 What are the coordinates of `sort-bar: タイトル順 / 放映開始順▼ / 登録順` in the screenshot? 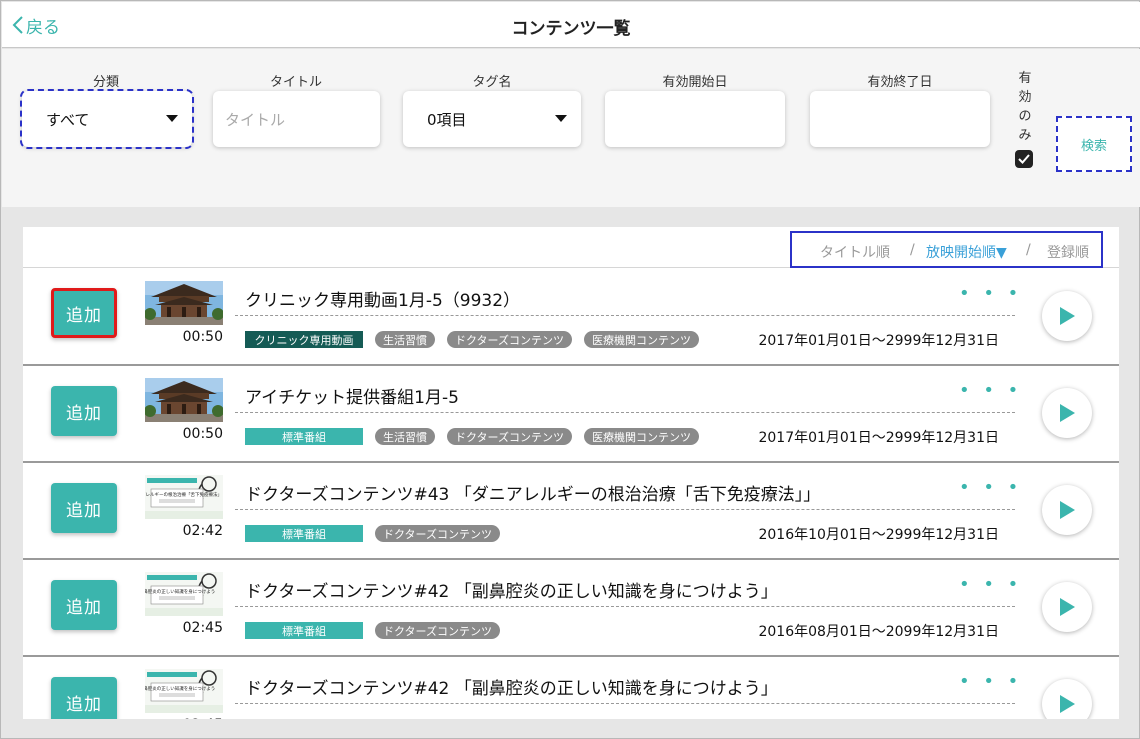 It's located at (571, 247).